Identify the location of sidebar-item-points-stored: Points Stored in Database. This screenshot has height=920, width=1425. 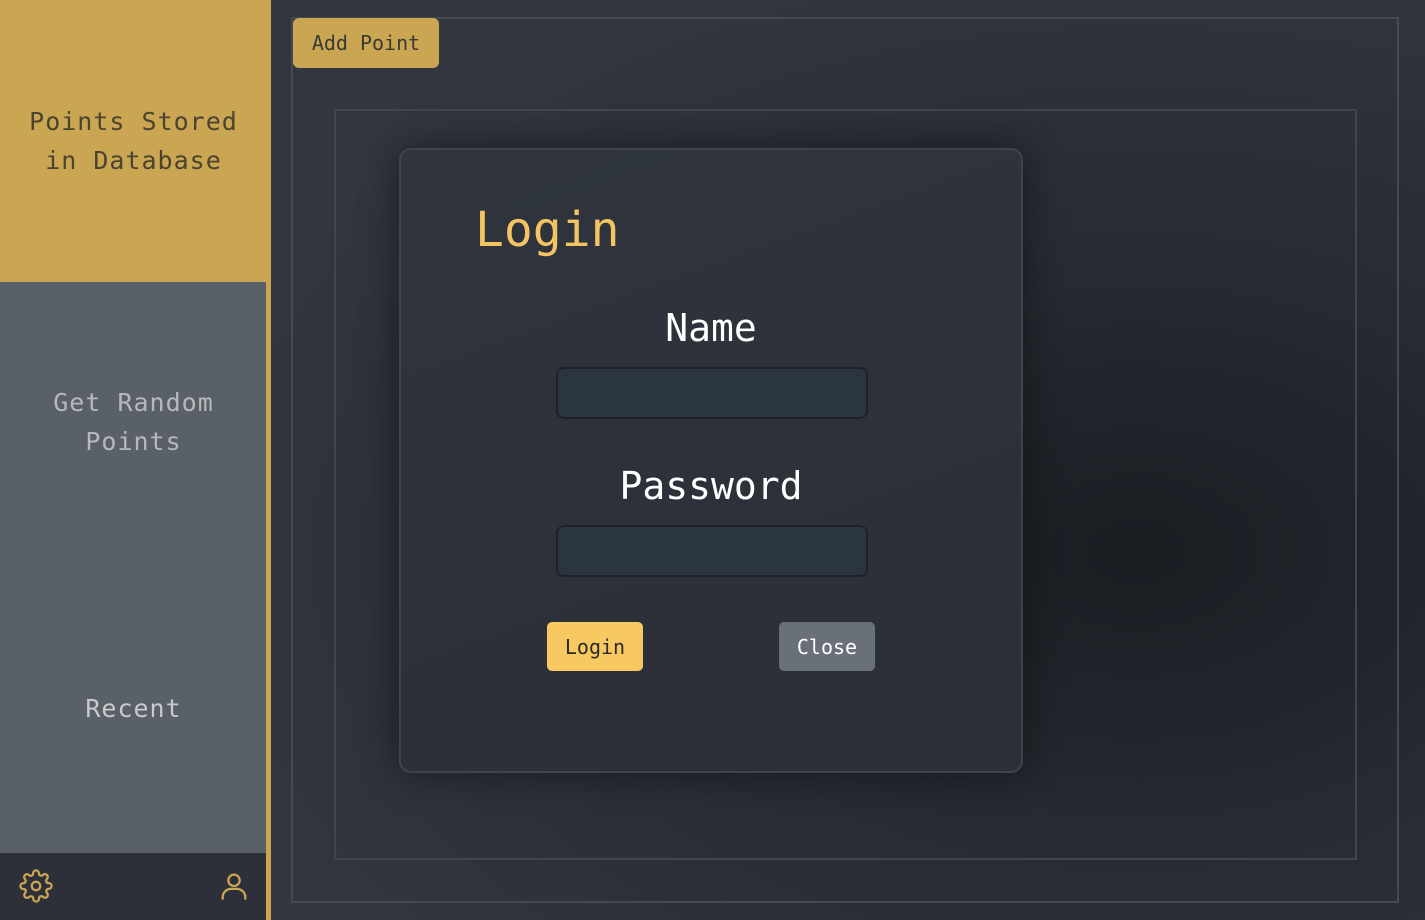
(133, 141).